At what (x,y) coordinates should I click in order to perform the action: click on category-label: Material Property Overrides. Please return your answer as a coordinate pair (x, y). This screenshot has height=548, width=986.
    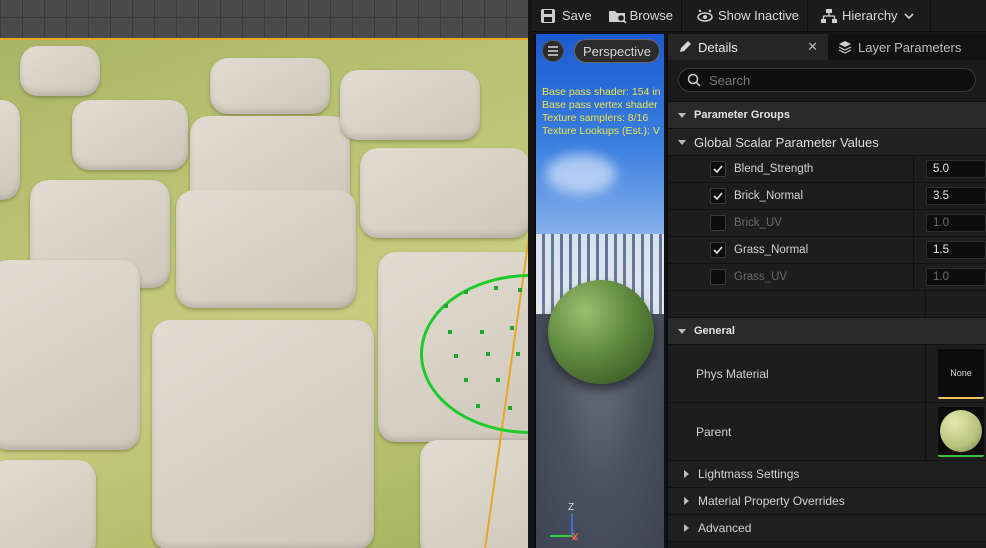
    Looking at the image, I should click on (771, 501).